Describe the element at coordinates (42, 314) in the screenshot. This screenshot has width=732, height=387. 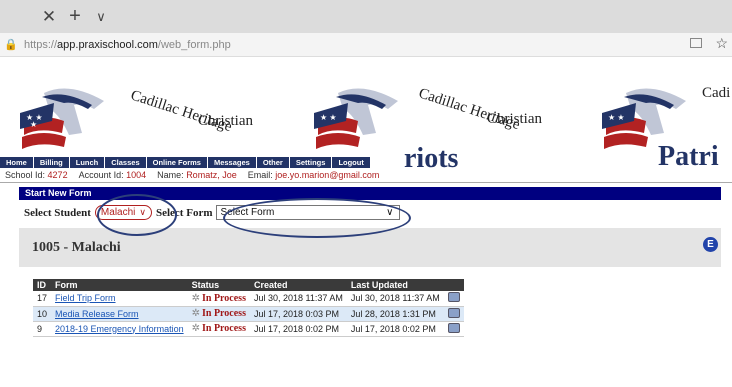
I see `row-id: 10` at that location.